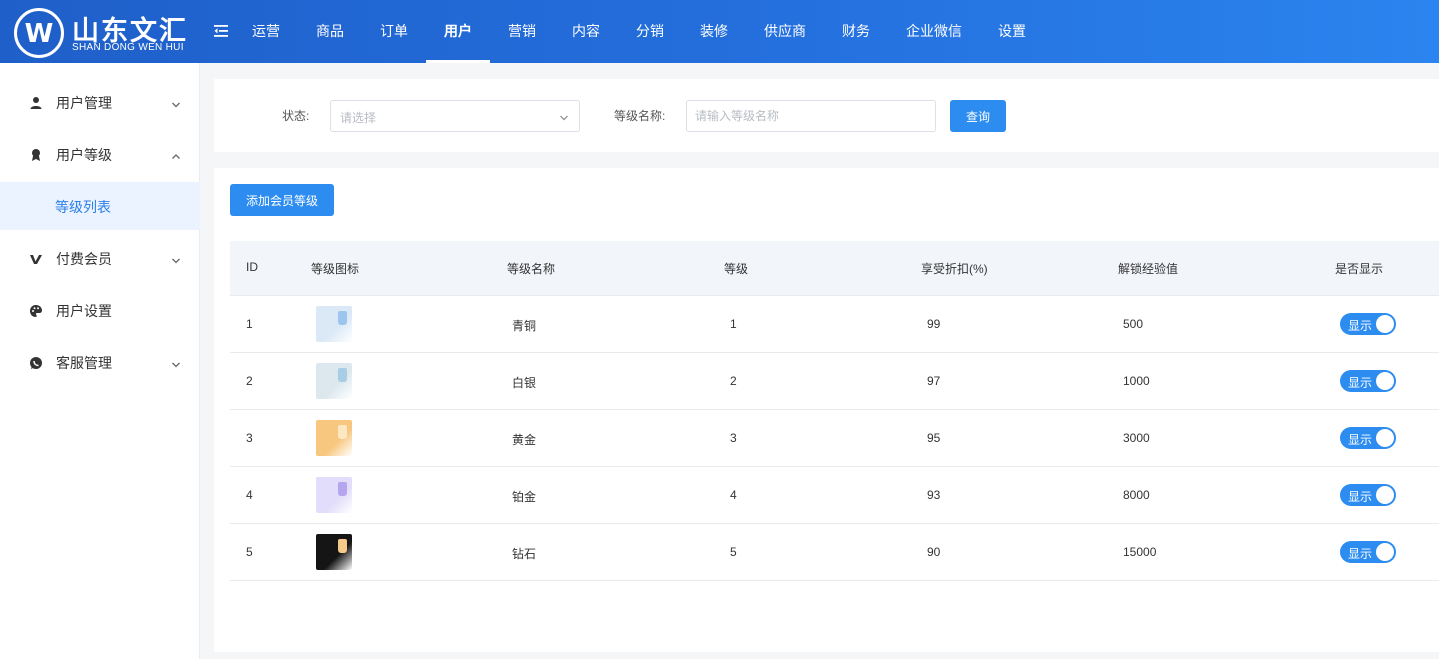 The width and height of the screenshot is (1439, 659). What do you see at coordinates (84, 259) in the screenshot?
I see `sidebar-item-label: 付费会员` at bounding box center [84, 259].